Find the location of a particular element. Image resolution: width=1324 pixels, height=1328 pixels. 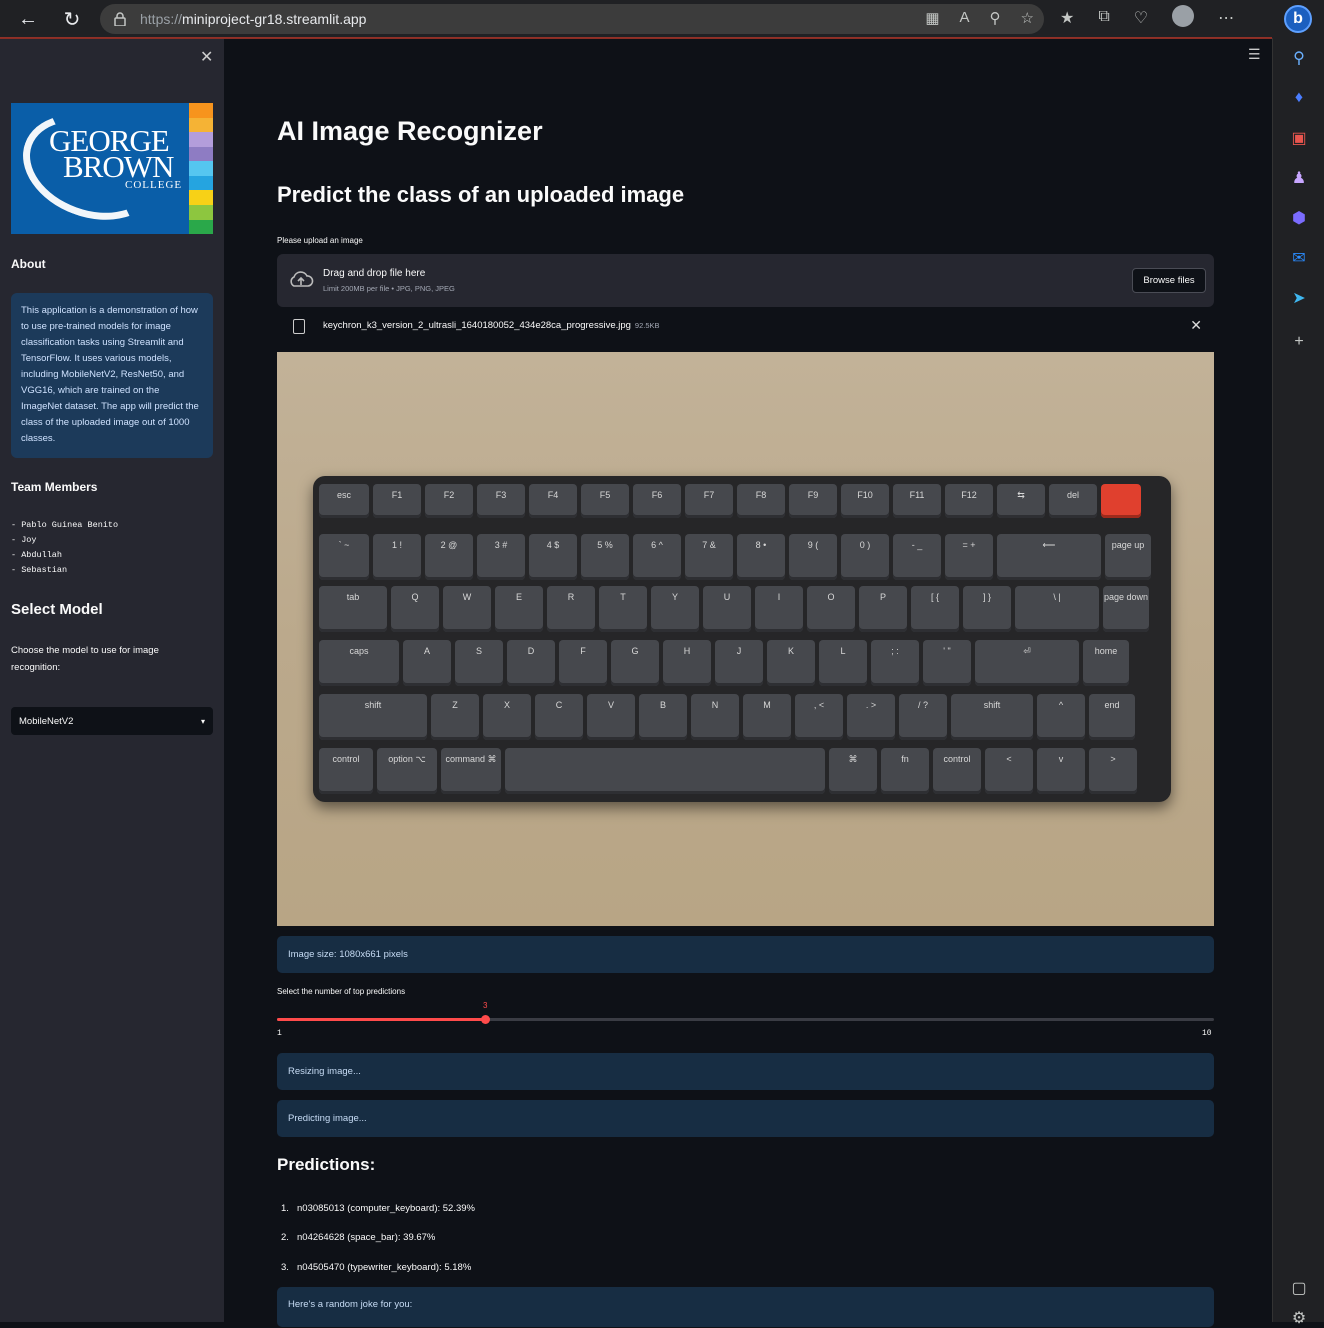

keyboard-key: page down is located at coordinates (1126, 609).